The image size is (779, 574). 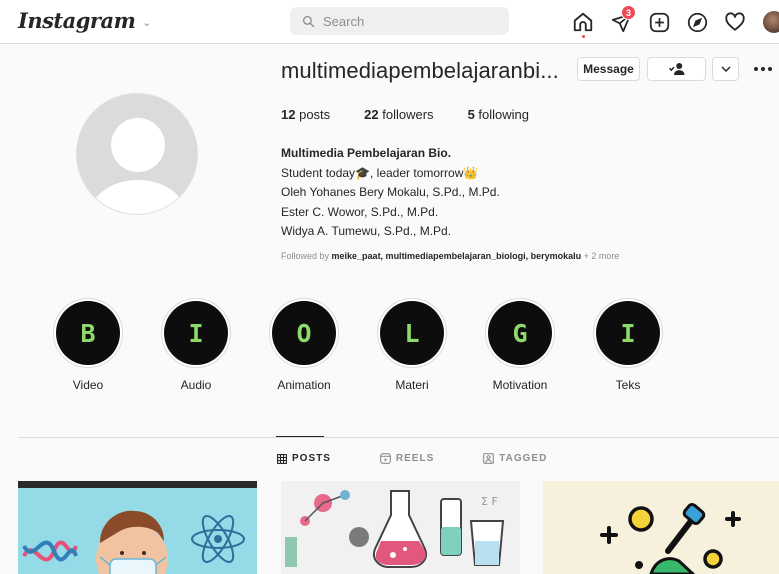 I want to click on tab-reels: REELS, so click(x=407, y=458).